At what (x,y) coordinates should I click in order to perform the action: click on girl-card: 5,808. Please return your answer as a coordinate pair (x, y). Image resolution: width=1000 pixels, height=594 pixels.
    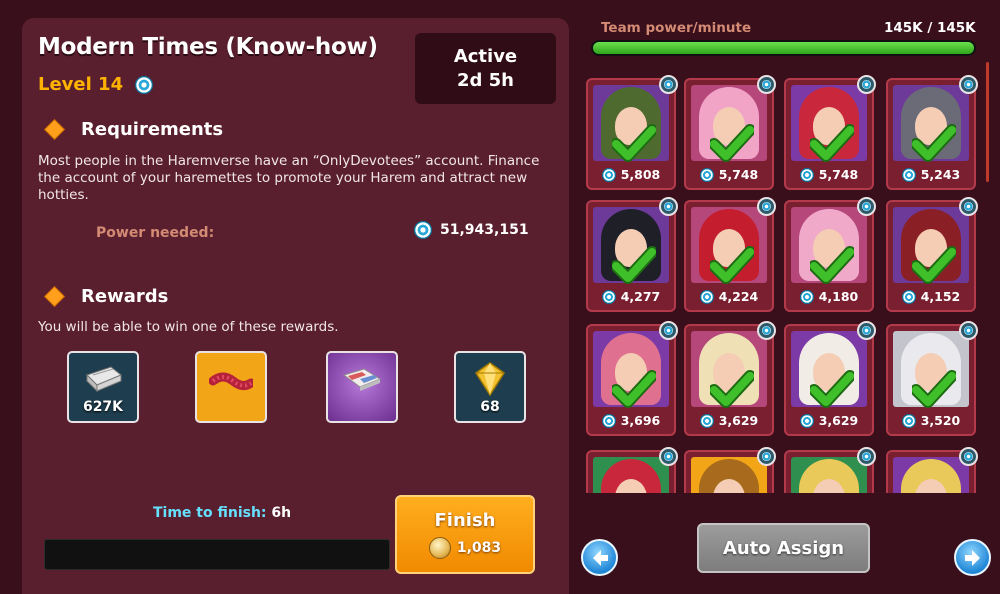
    Looking at the image, I should click on (632, 132).